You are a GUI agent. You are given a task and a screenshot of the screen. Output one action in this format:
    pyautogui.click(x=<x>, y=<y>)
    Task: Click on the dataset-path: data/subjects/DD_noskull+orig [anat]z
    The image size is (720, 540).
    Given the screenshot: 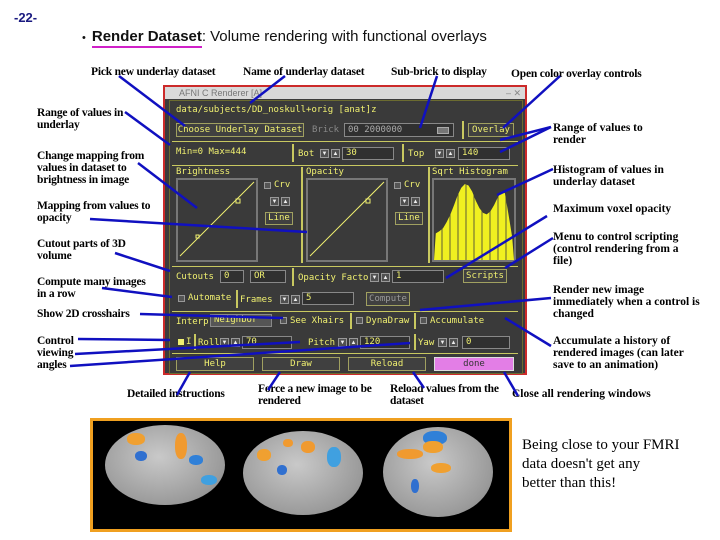 What is the action you would take?
    pyautogui.click(x=276, y=110)
    